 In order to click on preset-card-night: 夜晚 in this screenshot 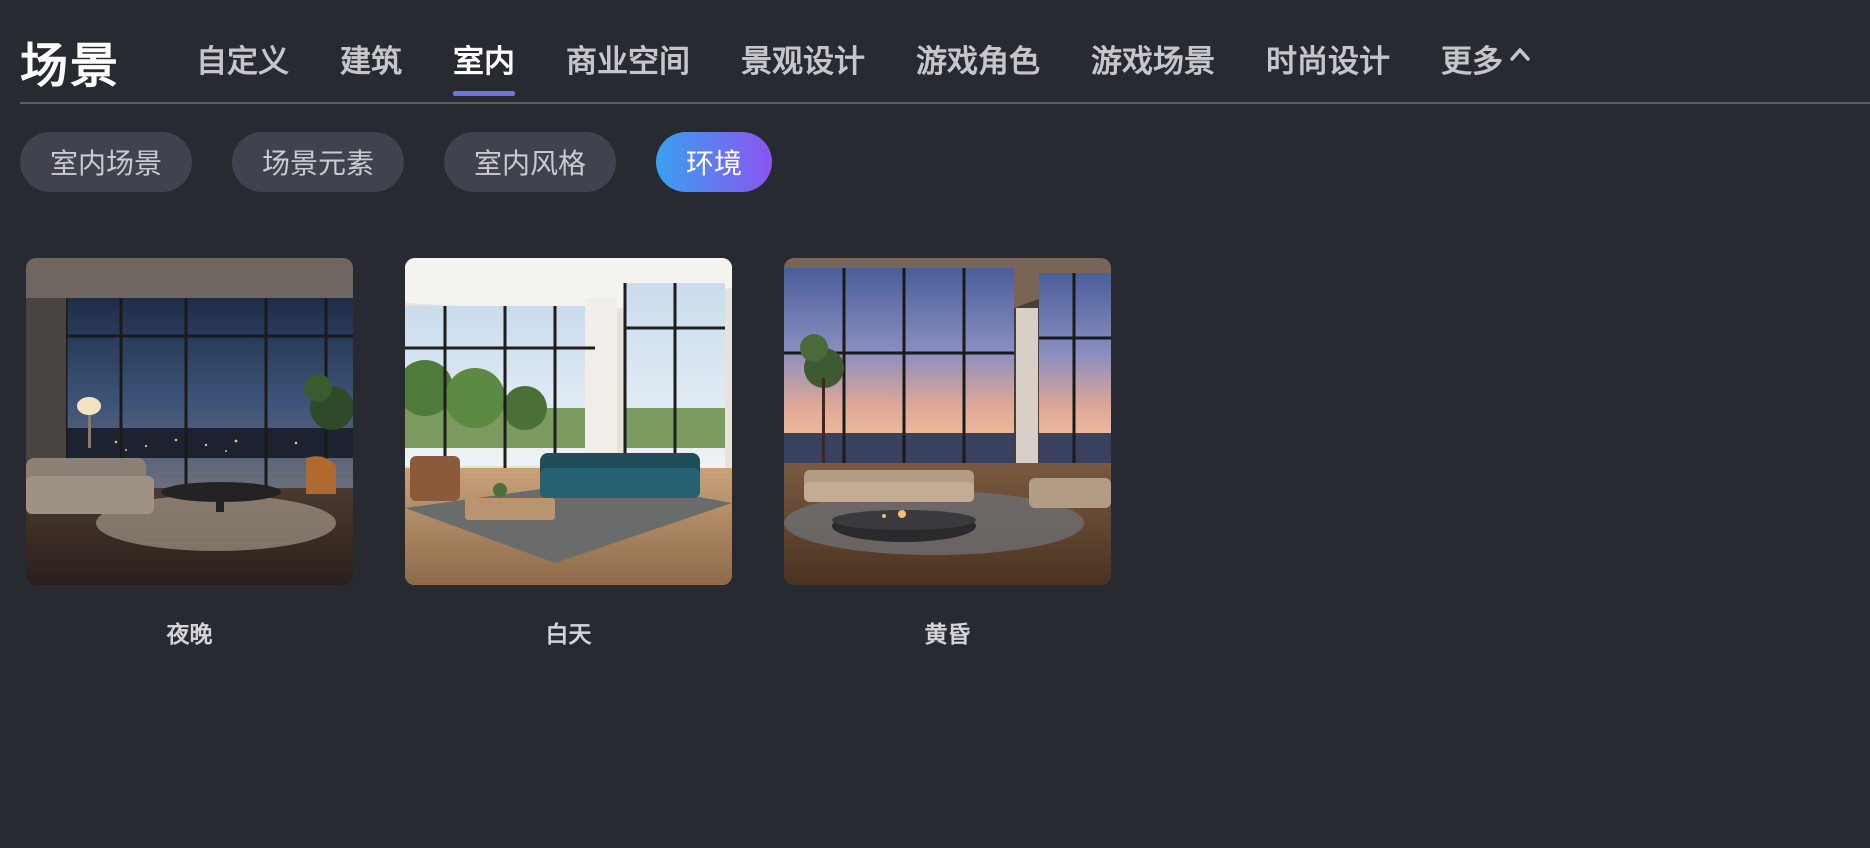, I will do `click(189, 453)`.